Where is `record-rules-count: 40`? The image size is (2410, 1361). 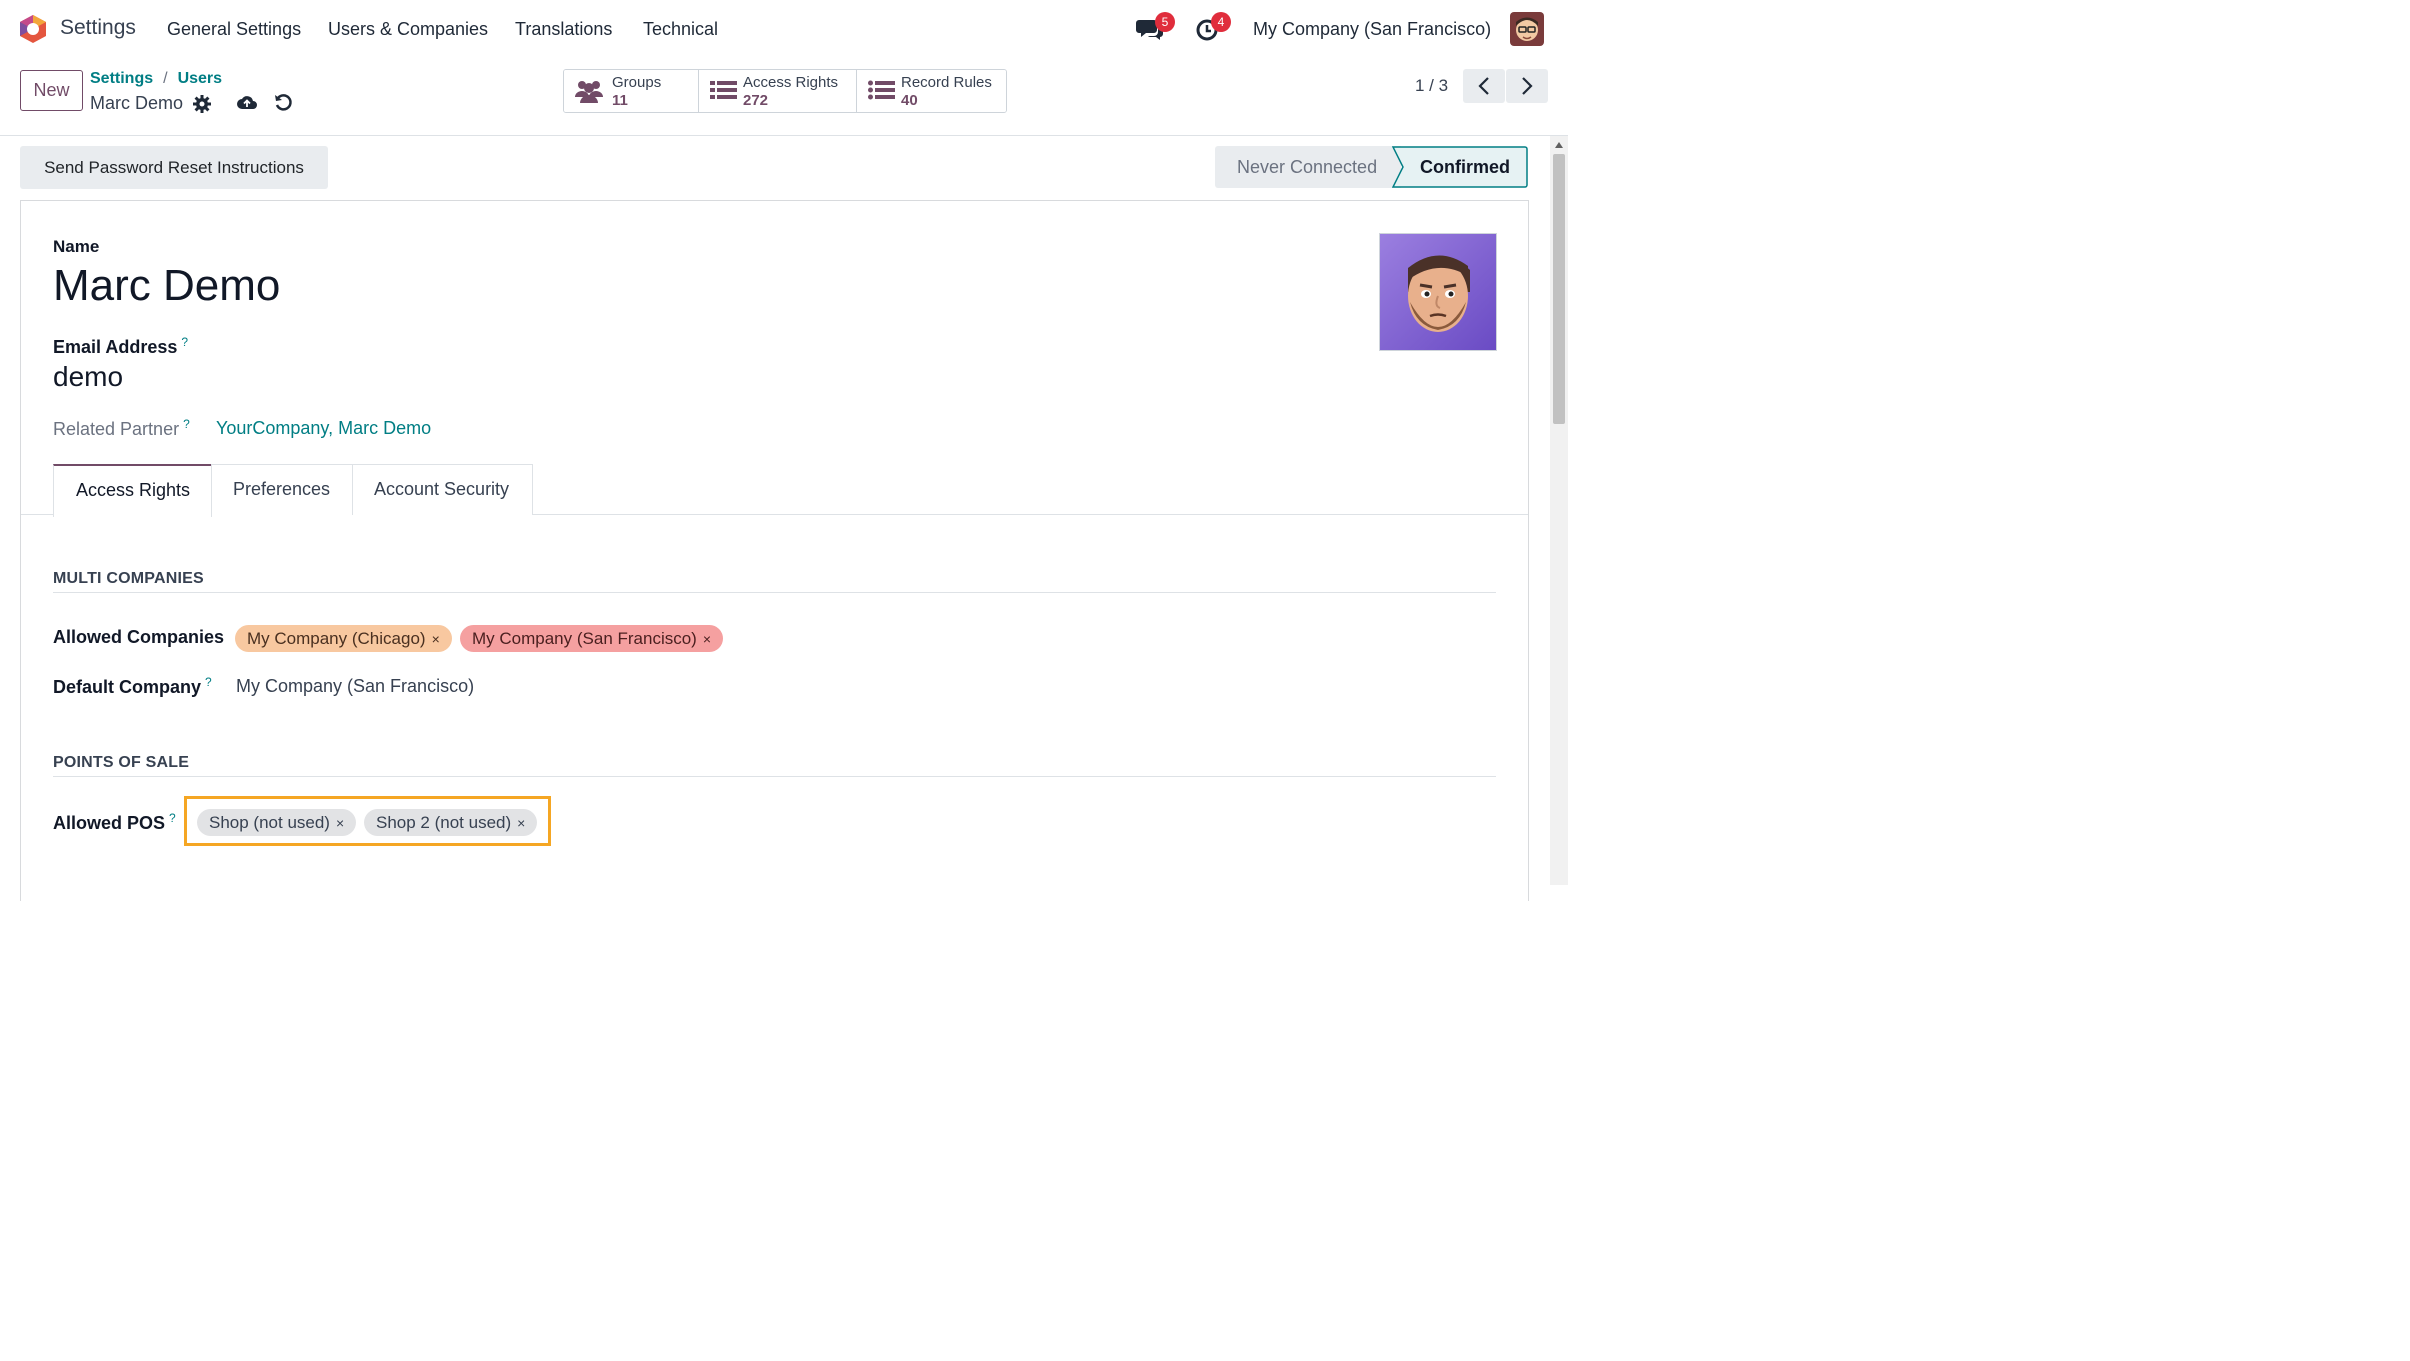
record-rules-count: 40 is located at coordinates (909, 100).